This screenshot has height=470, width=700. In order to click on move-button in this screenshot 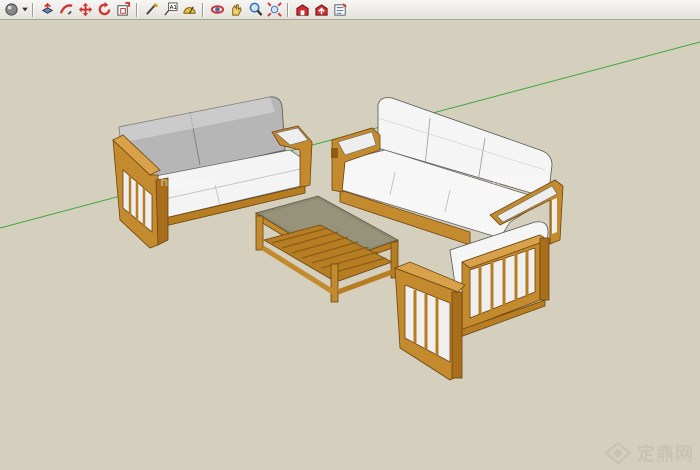, I will do `click(85, 10)`.